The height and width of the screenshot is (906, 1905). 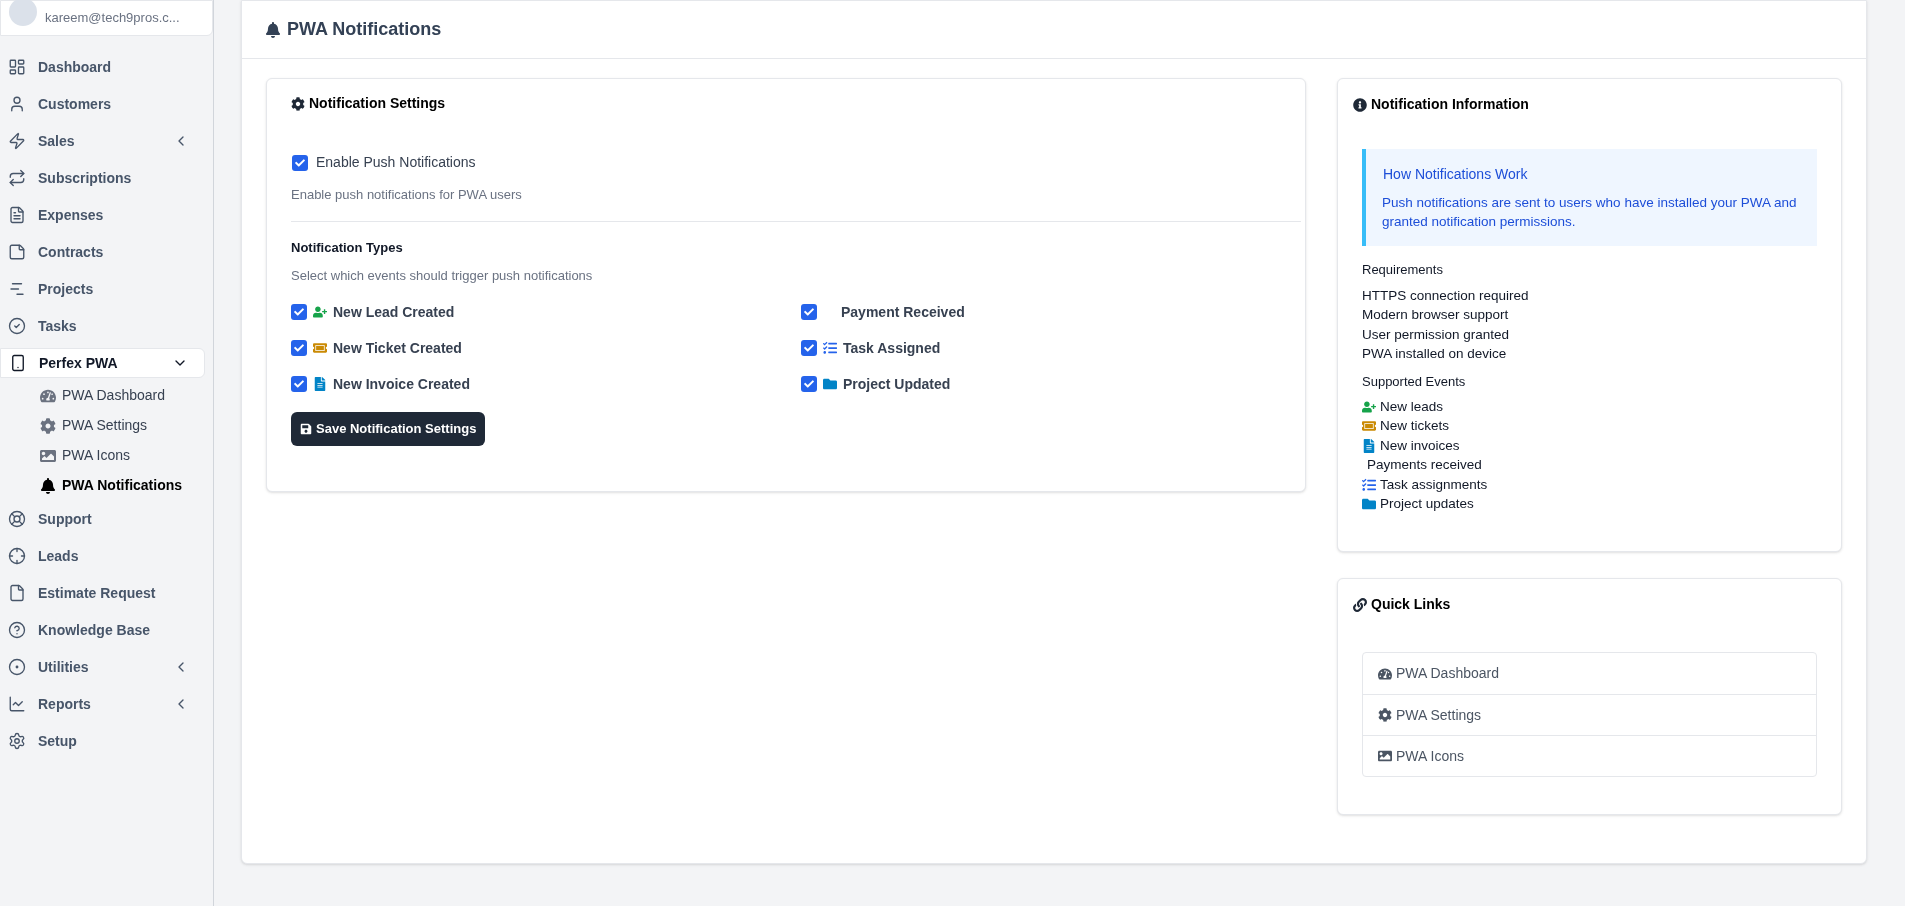 I want to click on phone-icon, so click(x=18, y=363).